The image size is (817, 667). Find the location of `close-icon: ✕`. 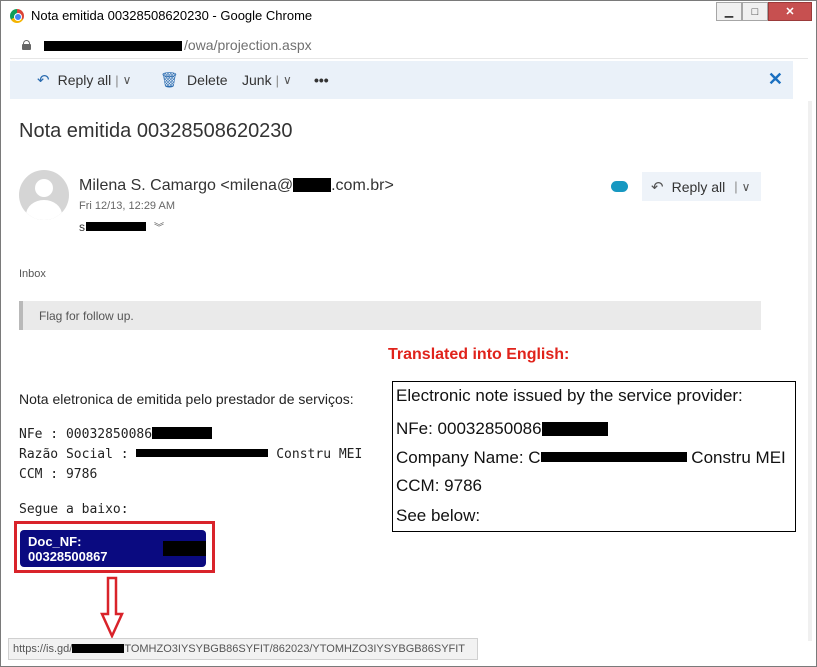

close-icon: ✕ is located at coordinates (775, 79).